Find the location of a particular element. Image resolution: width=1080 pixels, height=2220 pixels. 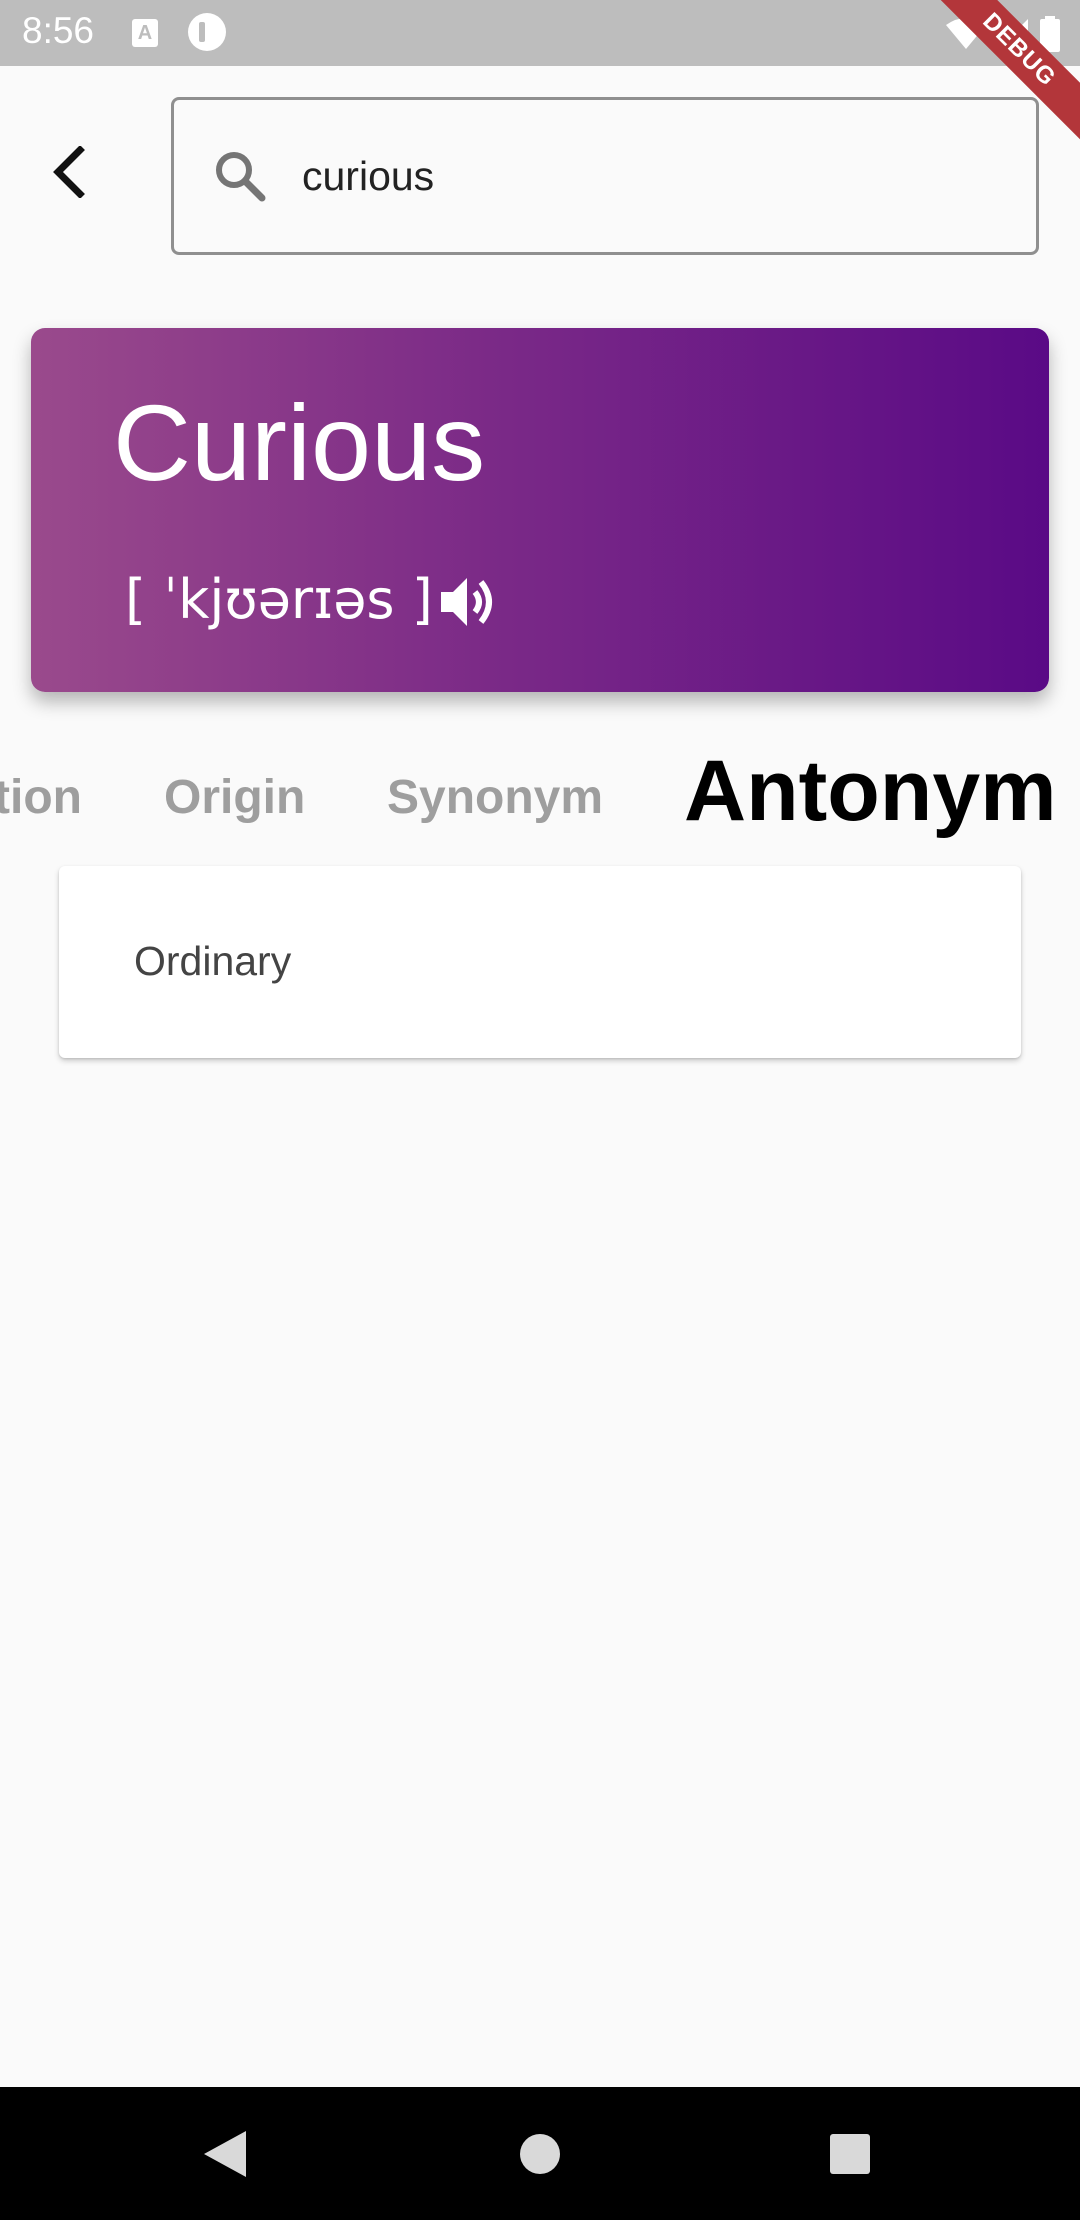

back-icon is located at coordinates (225, 2153).